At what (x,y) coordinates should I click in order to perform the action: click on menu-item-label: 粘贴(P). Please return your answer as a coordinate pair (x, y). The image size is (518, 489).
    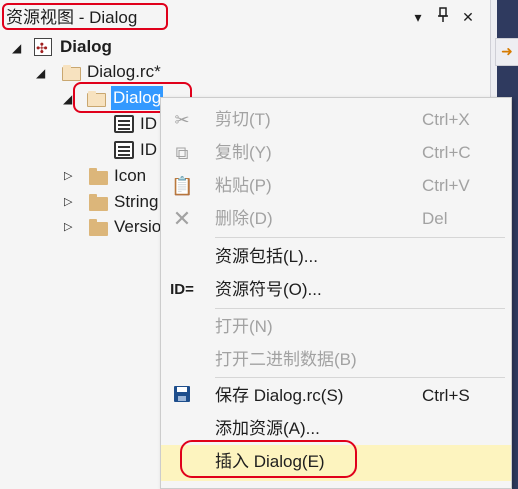
    Looking at the image, I should click on (243, 185).